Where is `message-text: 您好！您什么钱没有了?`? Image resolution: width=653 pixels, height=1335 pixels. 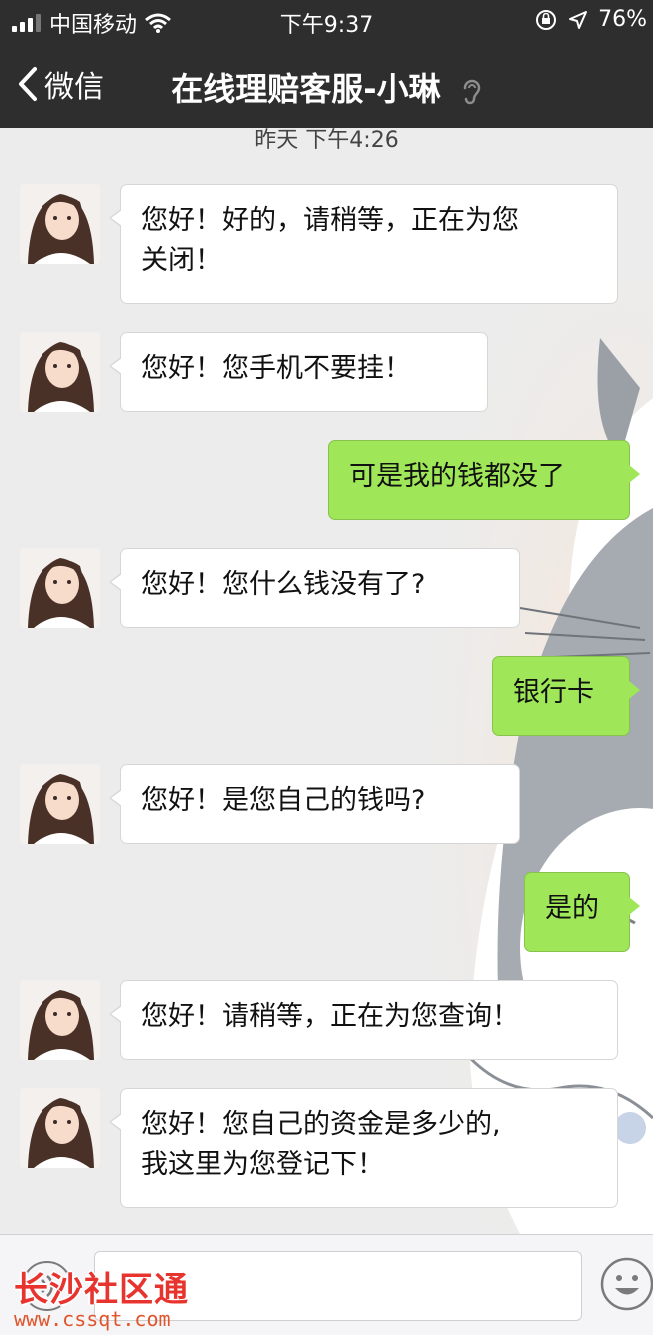
message-text: 您好！您什么钱没有了? is located at coordinates (283, 584).